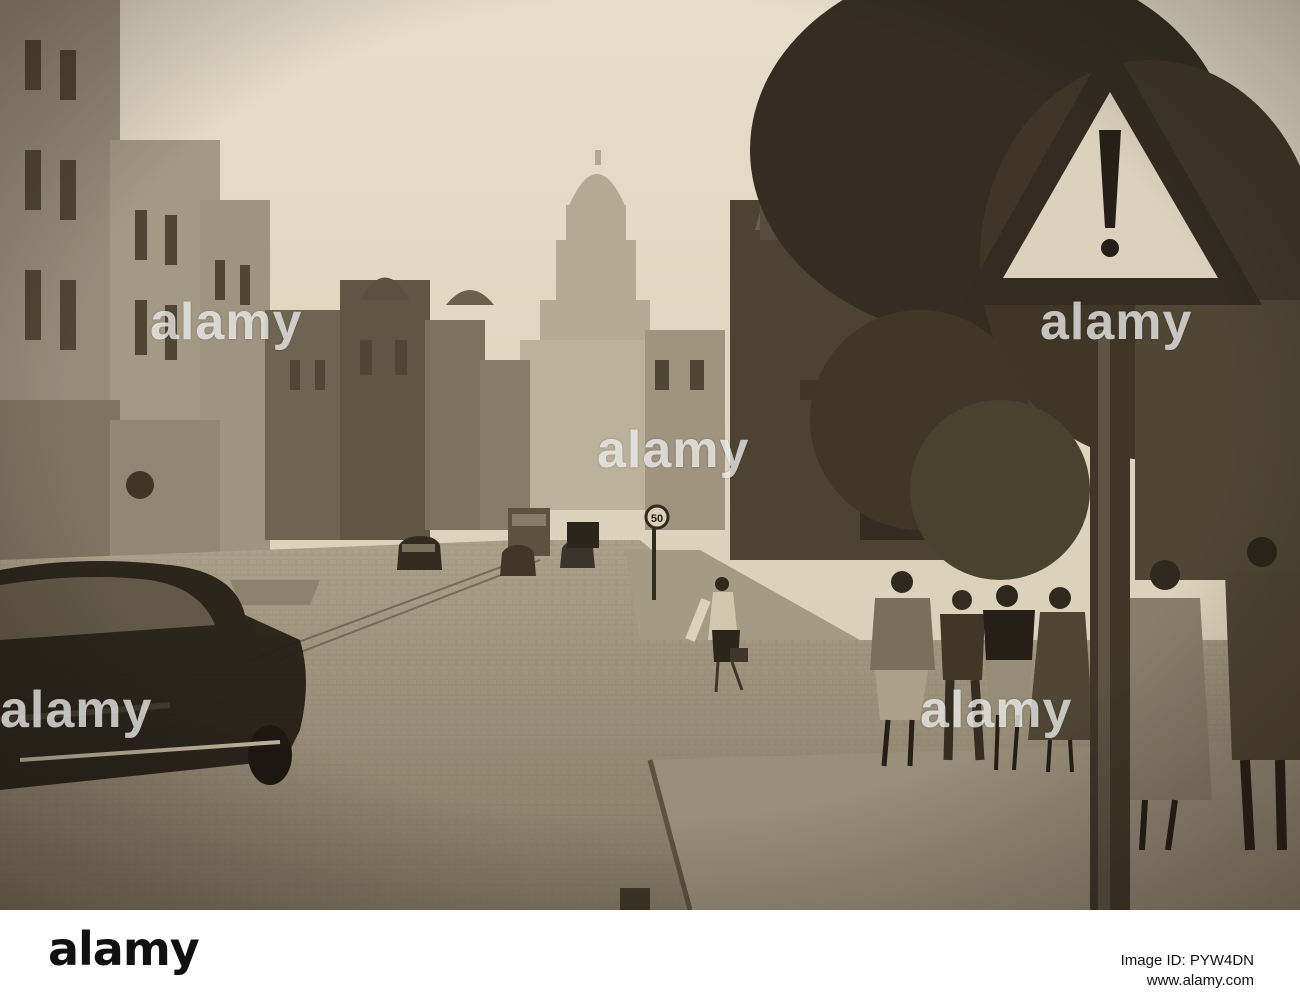 The image size is (1300, 999). I want to click on site-link: www.alamy.com, so click(1200, 980).